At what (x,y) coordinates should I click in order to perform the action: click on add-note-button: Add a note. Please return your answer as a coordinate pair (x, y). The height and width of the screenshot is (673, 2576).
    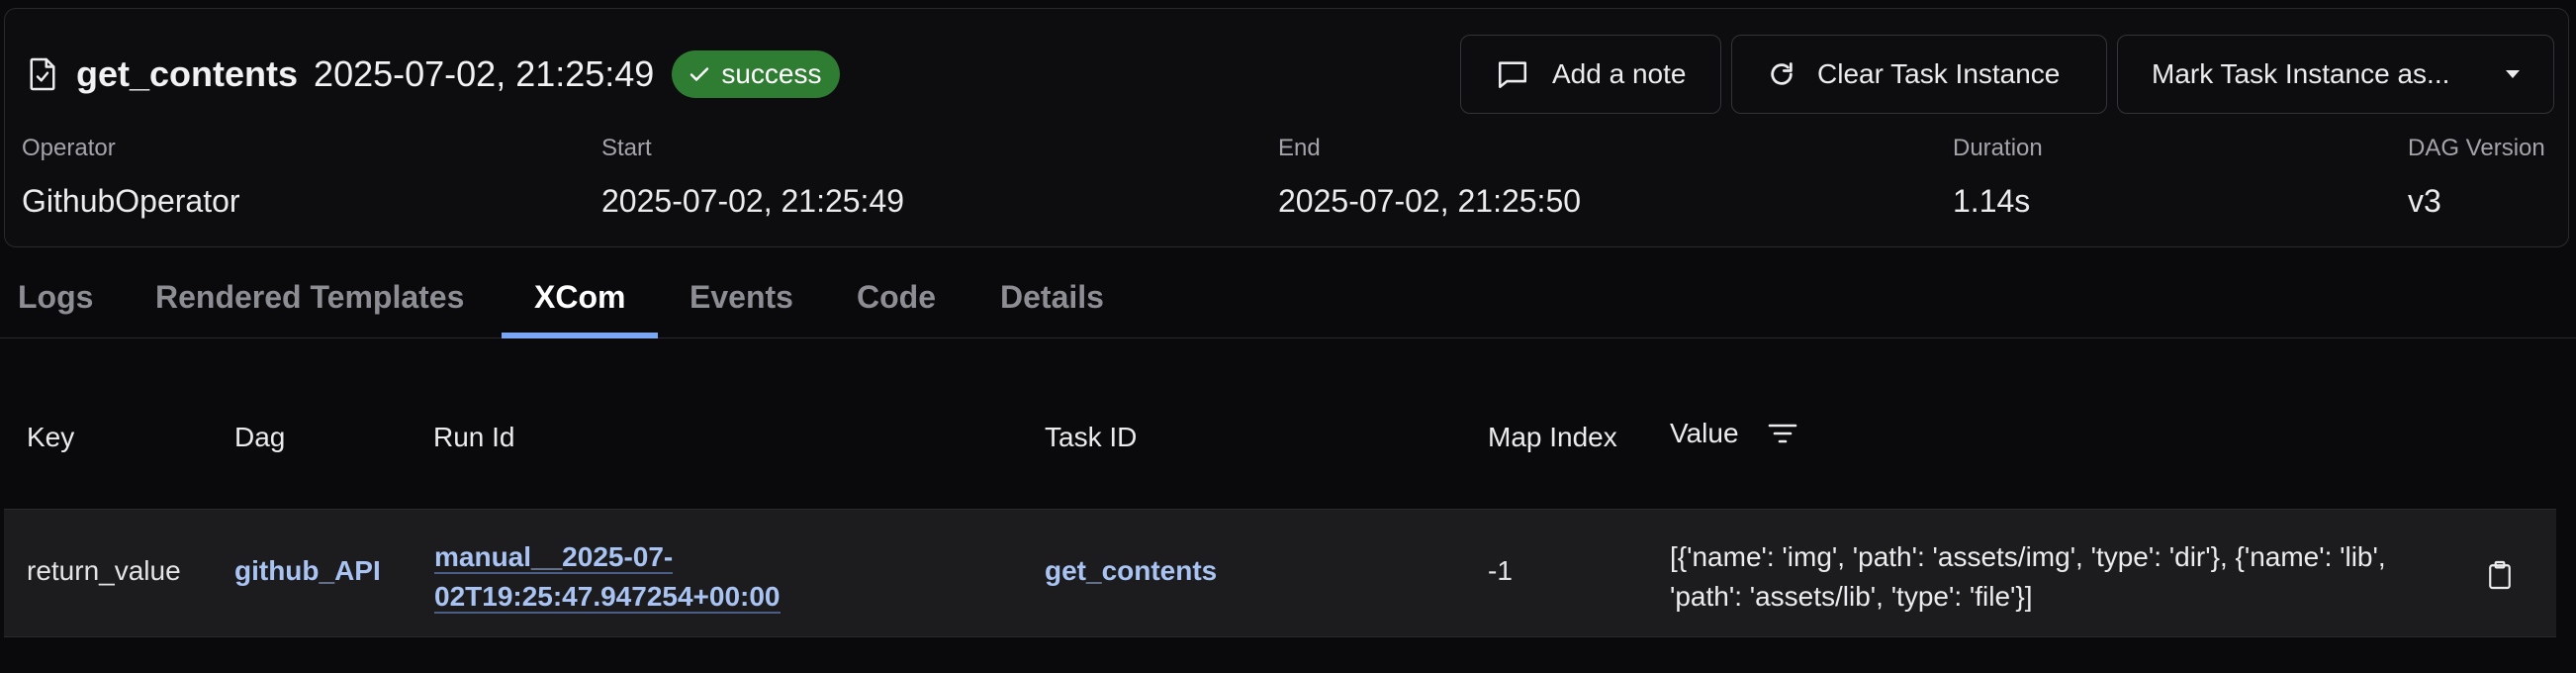
    Looking at the image, I should click on (1591, 74).